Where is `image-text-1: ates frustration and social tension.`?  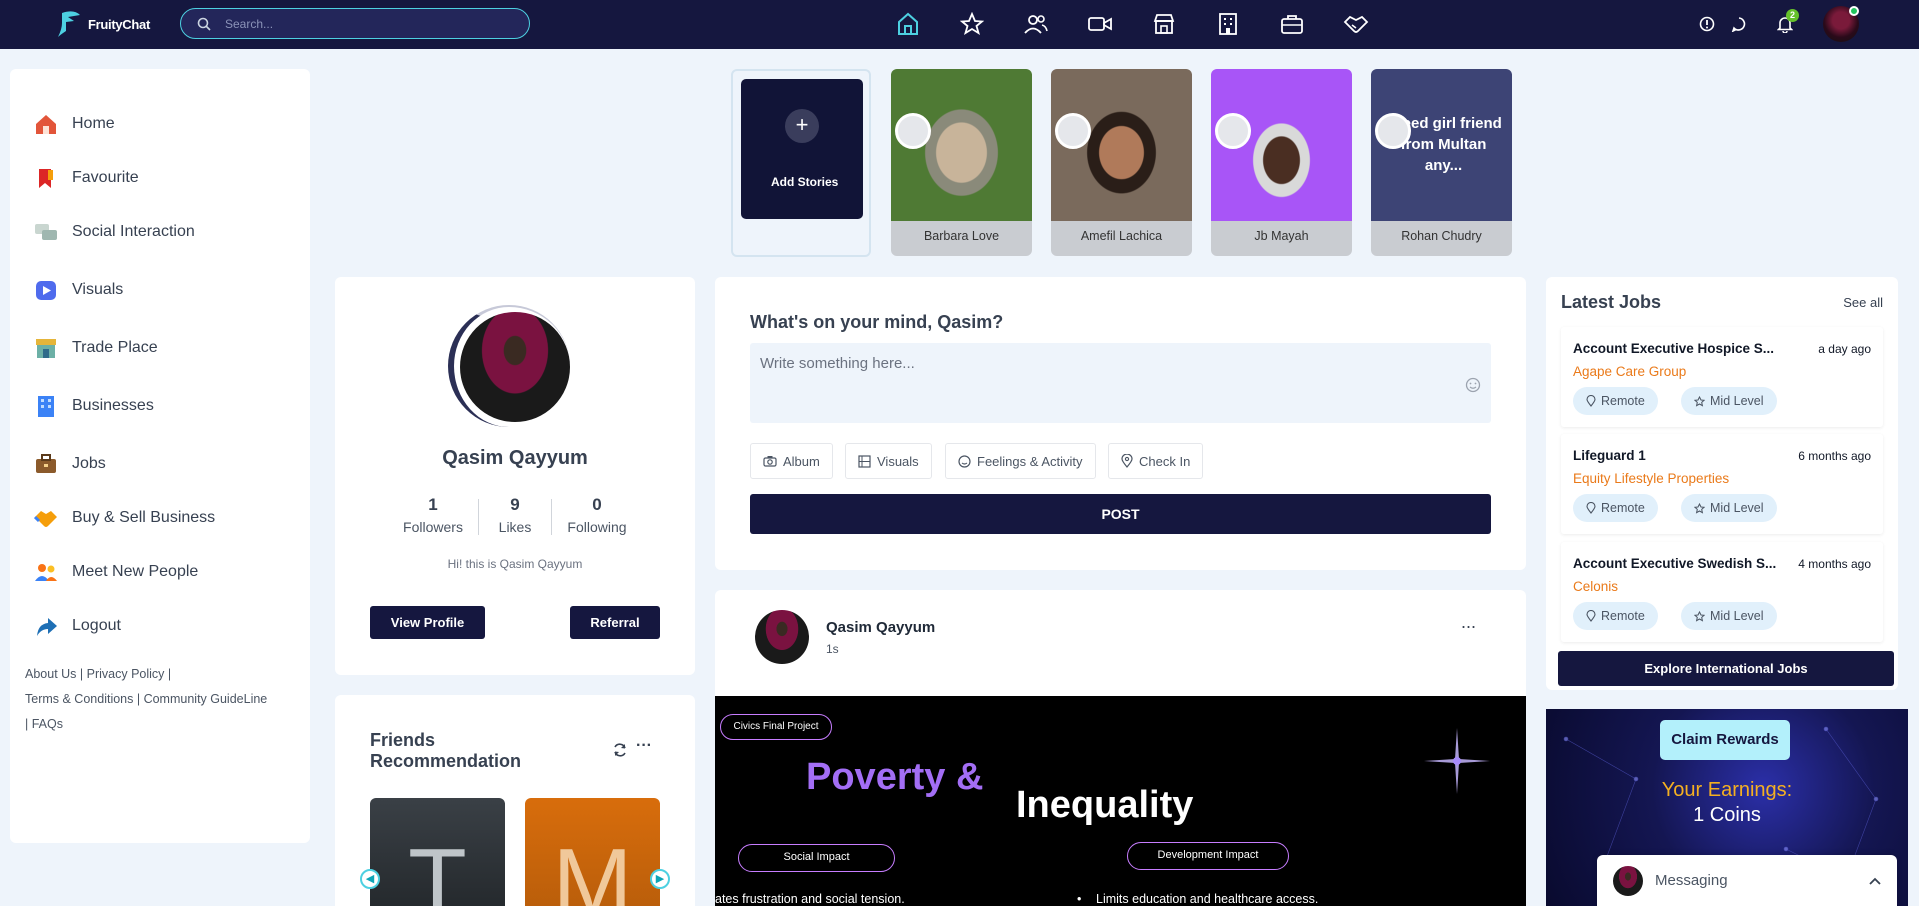
image-text-1: ates frustration and social tension. is located at coordinates (810, 899).